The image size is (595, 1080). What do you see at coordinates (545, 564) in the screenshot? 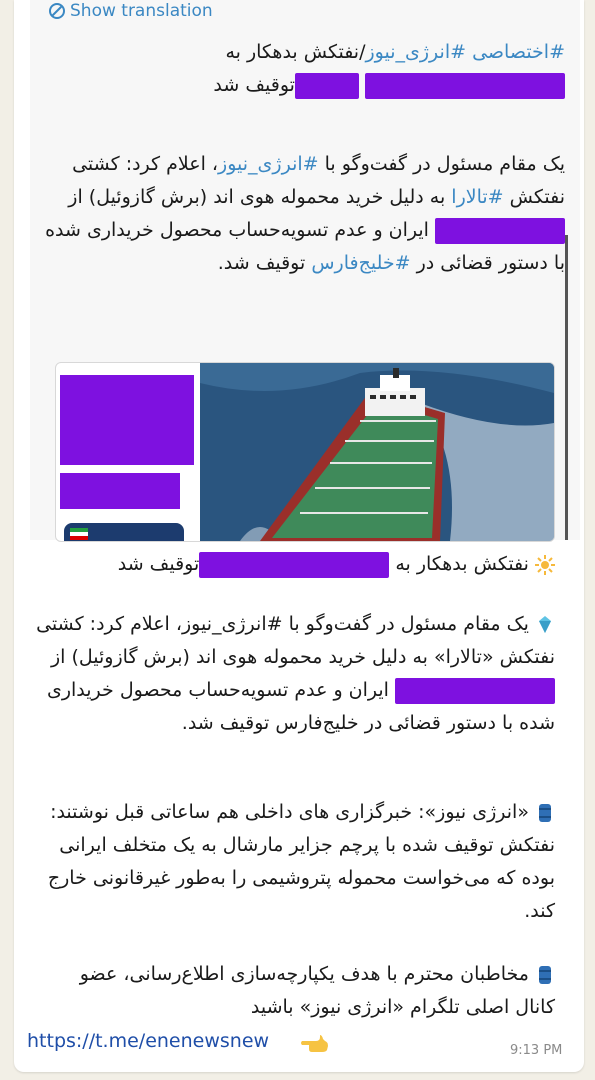
I see `sun-icon` at bounding box center [545, 564].